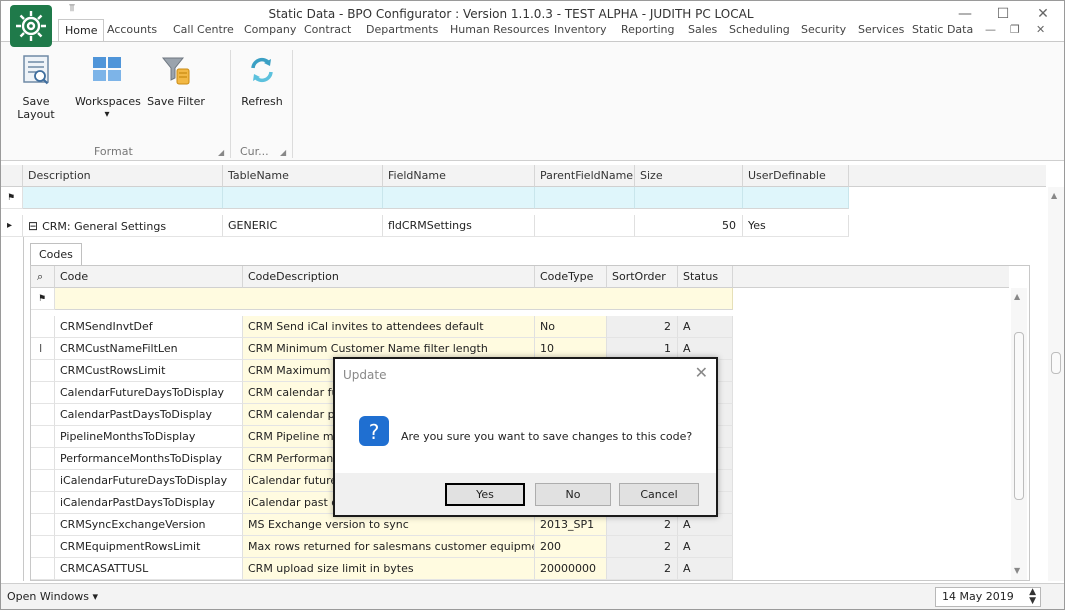  Describe the element at coordinates (303, 226) in the screenshot. I see `master-row-tablename: GENERIC` at that location.